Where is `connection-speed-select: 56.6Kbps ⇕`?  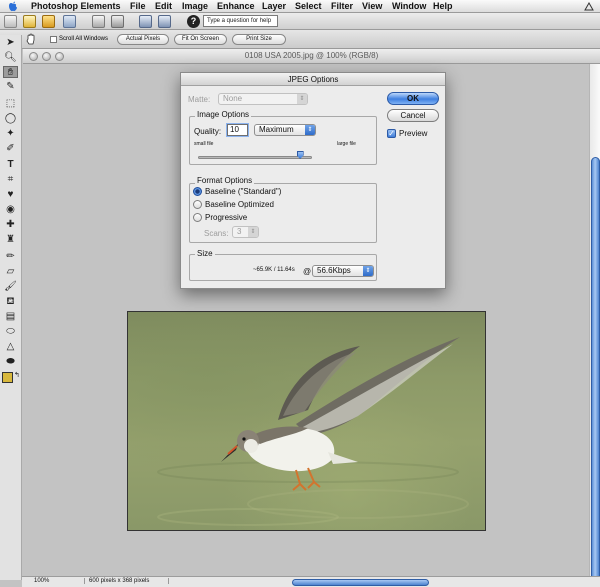 connection-speed-select: 56.6Kbps ⇕ is located at coordinates (343, 271).